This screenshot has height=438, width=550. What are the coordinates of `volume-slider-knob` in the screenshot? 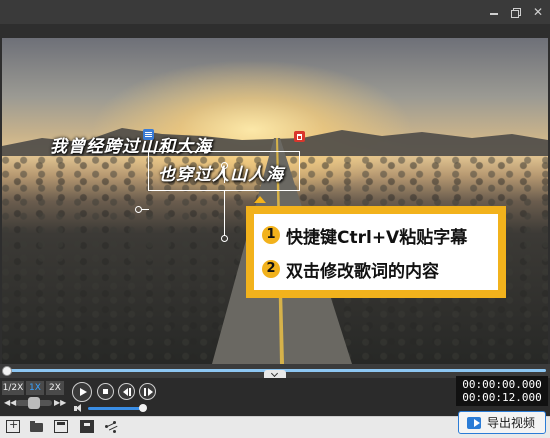 It's located at (143, 408).